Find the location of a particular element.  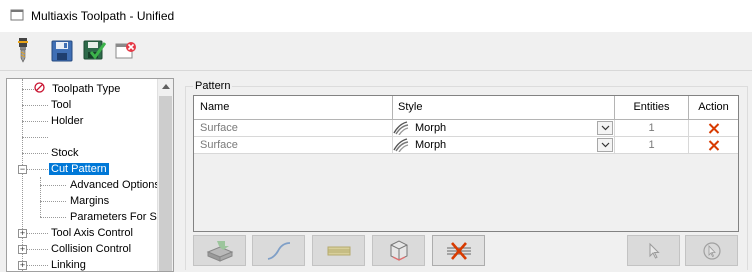

close-cancel-icon is located at coordinates (125, 50).